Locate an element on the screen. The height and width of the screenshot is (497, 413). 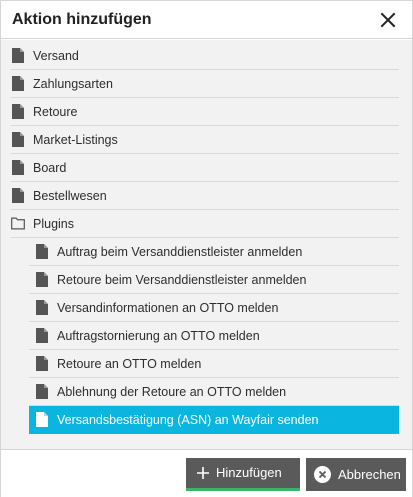
tree-item-label: Bestellwesen is located at coordinates (70, 195).